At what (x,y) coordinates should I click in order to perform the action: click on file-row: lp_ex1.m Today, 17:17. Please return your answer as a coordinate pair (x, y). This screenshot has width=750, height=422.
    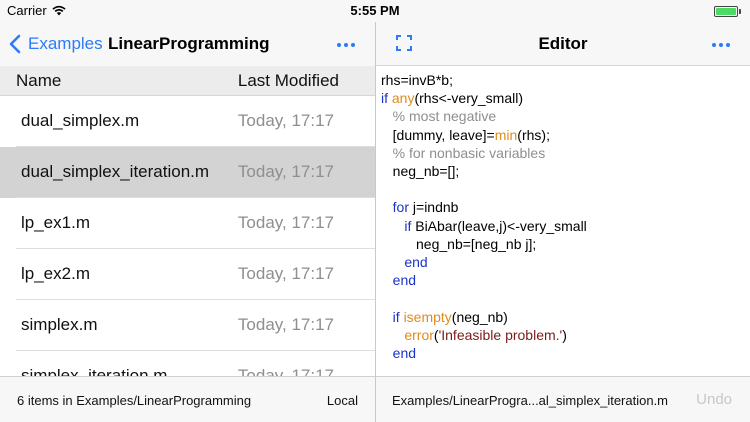
    Looking at the image, I should click on (187, 223).